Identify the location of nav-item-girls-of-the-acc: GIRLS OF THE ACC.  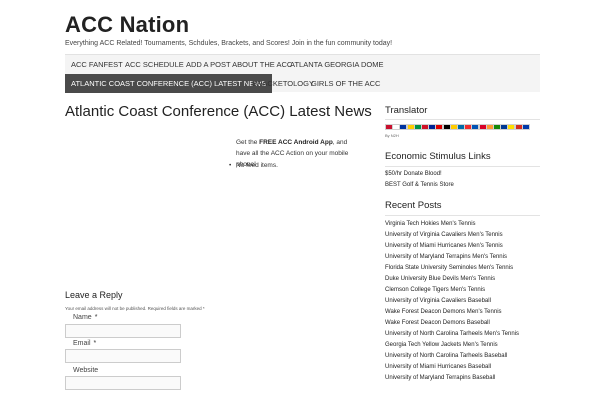
(345, 83).